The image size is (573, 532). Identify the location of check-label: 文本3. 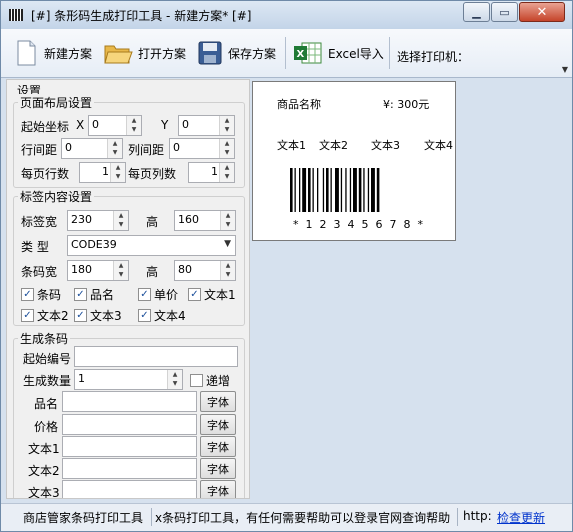
(106, 316).